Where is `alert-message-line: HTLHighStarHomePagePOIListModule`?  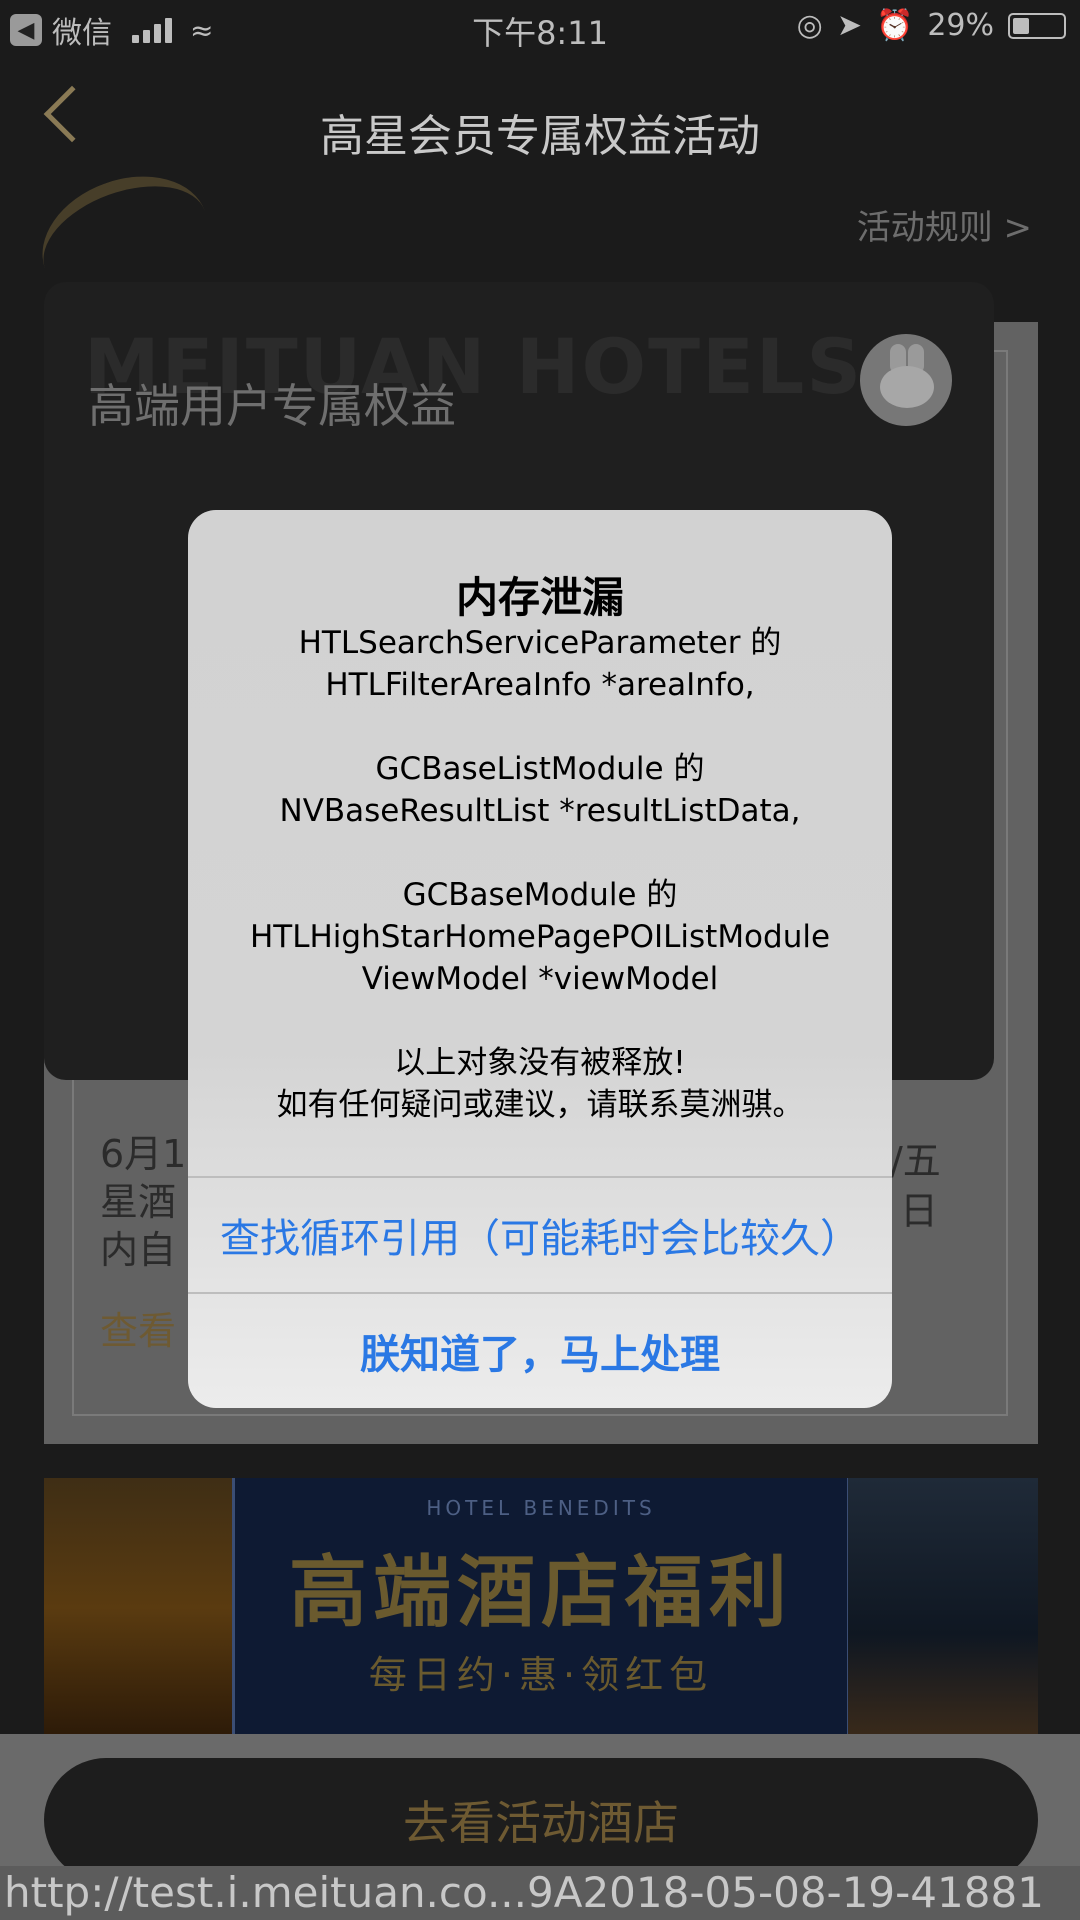 alert-message-line: HTLHighStarHomePagePOIListModule is located at coordinates (540, 937).